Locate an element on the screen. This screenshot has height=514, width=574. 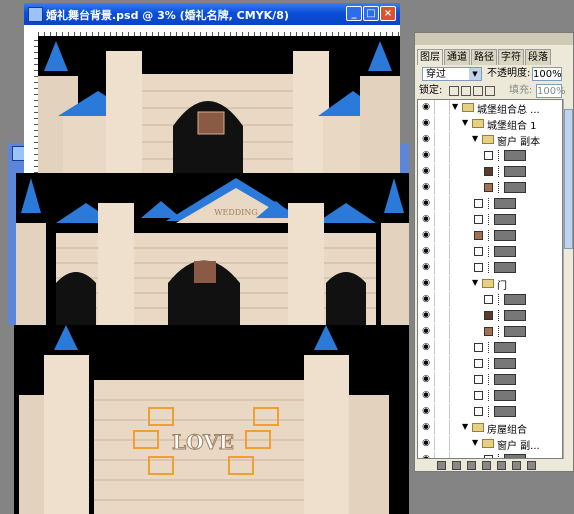
close-button: × is located at coordinates (388, 13).